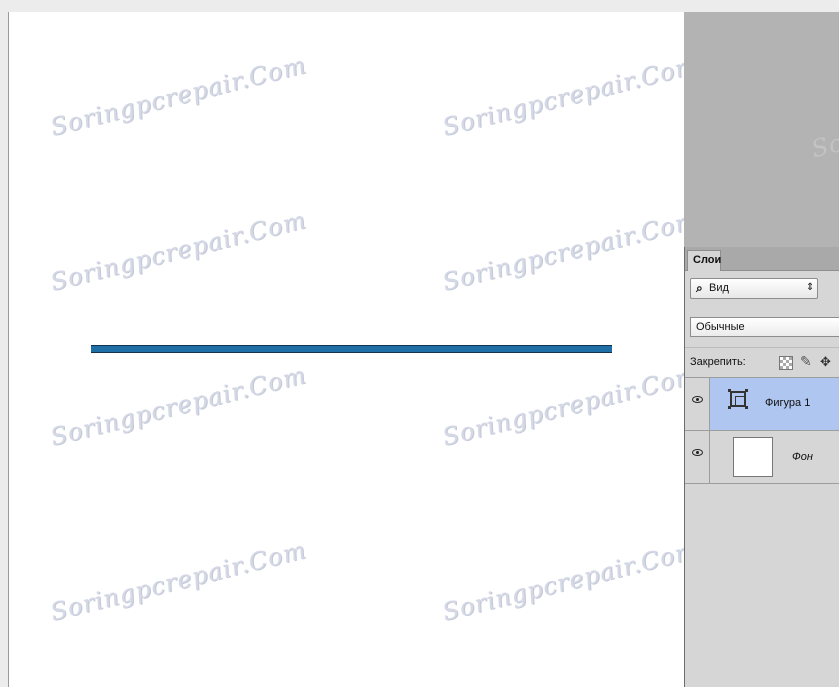  I want to click on lock-row: Закрепить: ✎ ✥, so click(762, 362).